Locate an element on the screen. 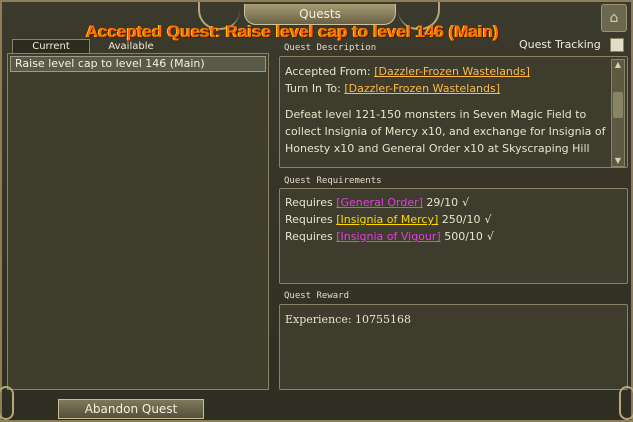 The image size is (633, 422). scroll-up-icon: ▲ is located at coordinates (618, 65).